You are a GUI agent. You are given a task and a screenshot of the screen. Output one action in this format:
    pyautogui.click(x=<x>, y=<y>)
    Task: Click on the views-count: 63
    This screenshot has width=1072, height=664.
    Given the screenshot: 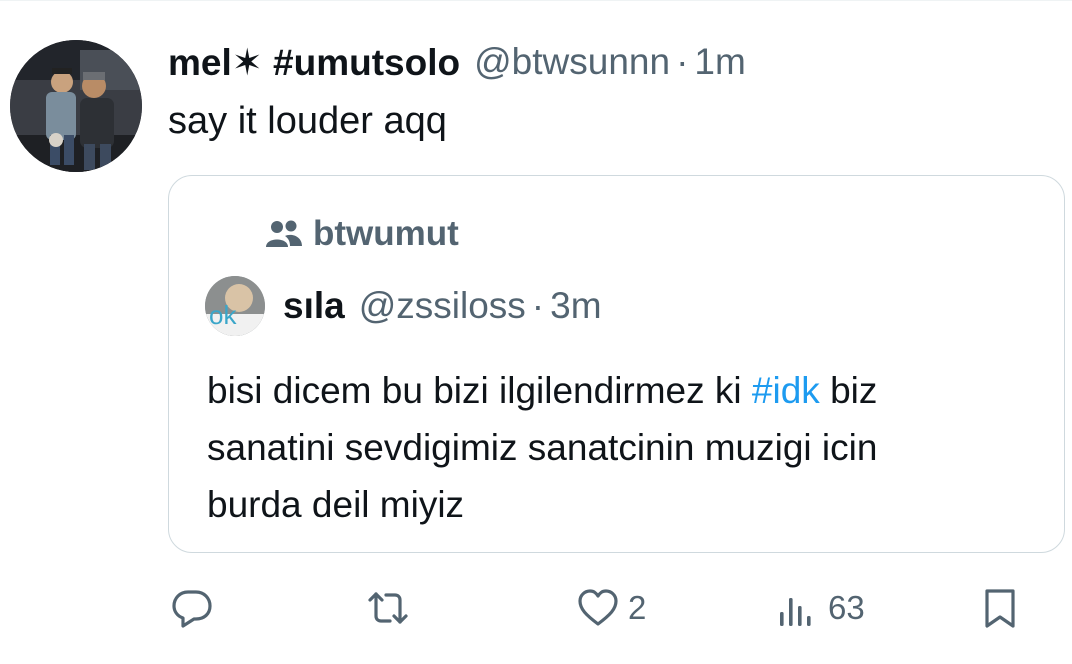 What is the action you would take?
    pyautogui.click(x=846, y=607)
    